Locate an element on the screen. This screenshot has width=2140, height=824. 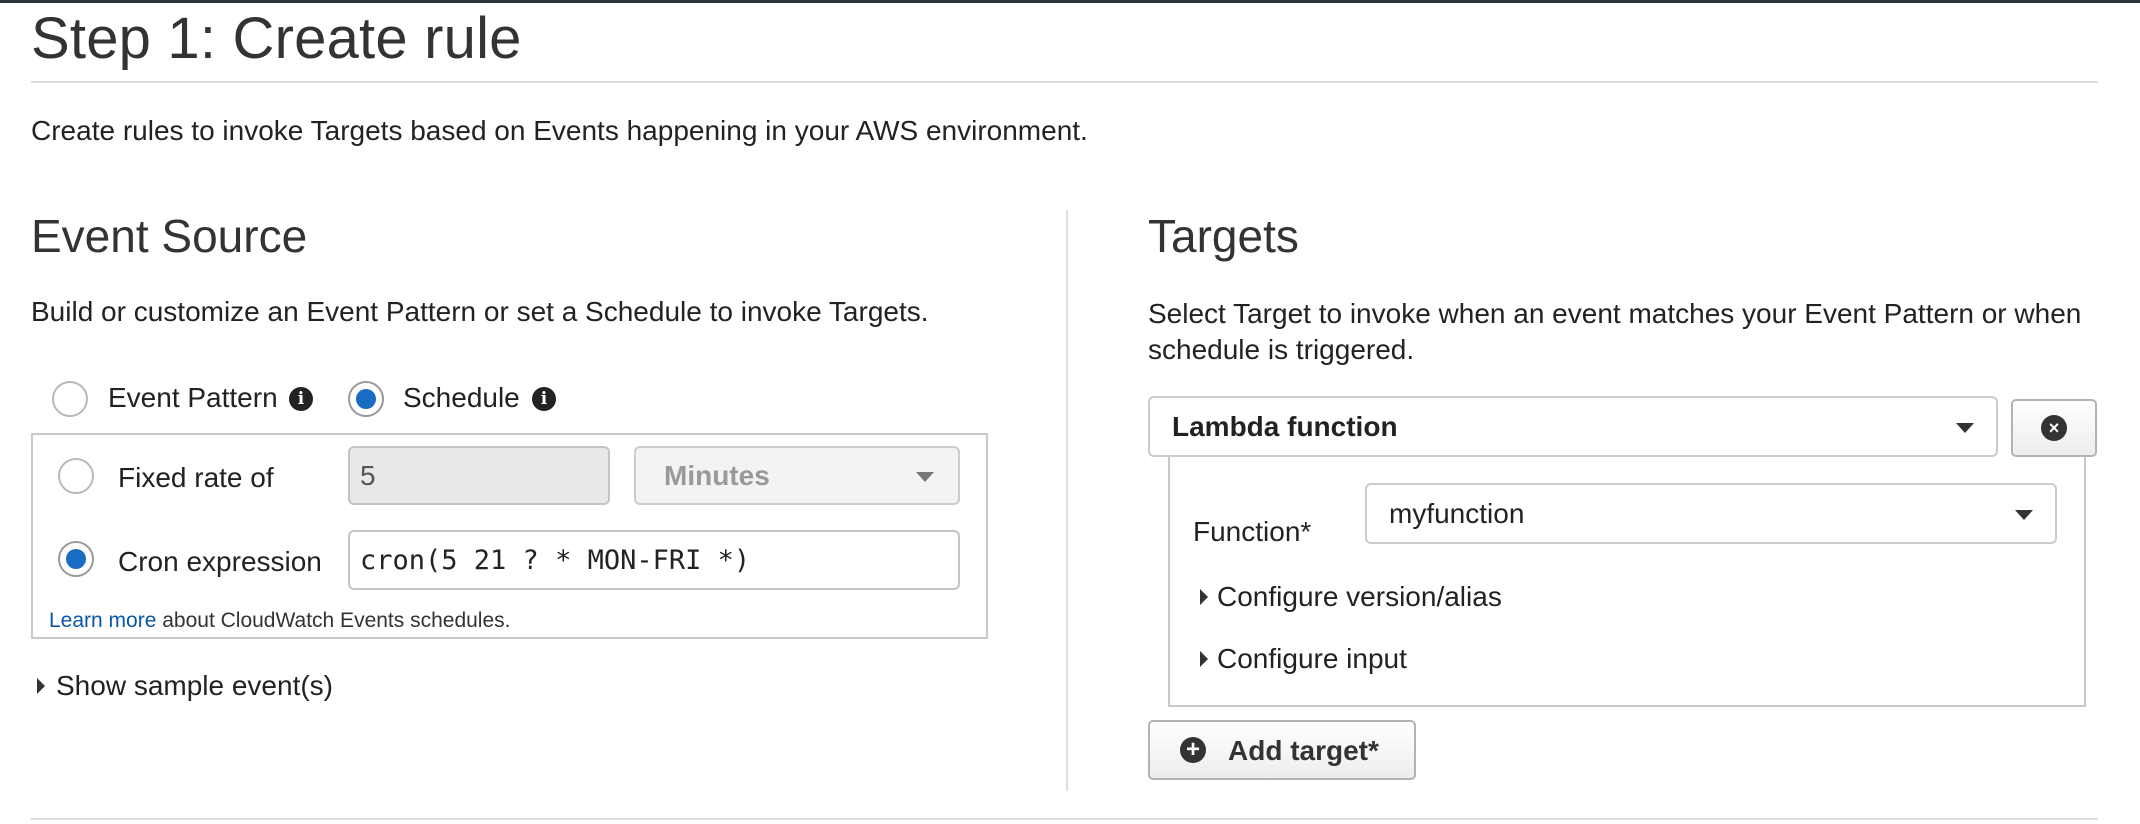
target-type-select: Lambda function is located at coordinates (1573, 426).